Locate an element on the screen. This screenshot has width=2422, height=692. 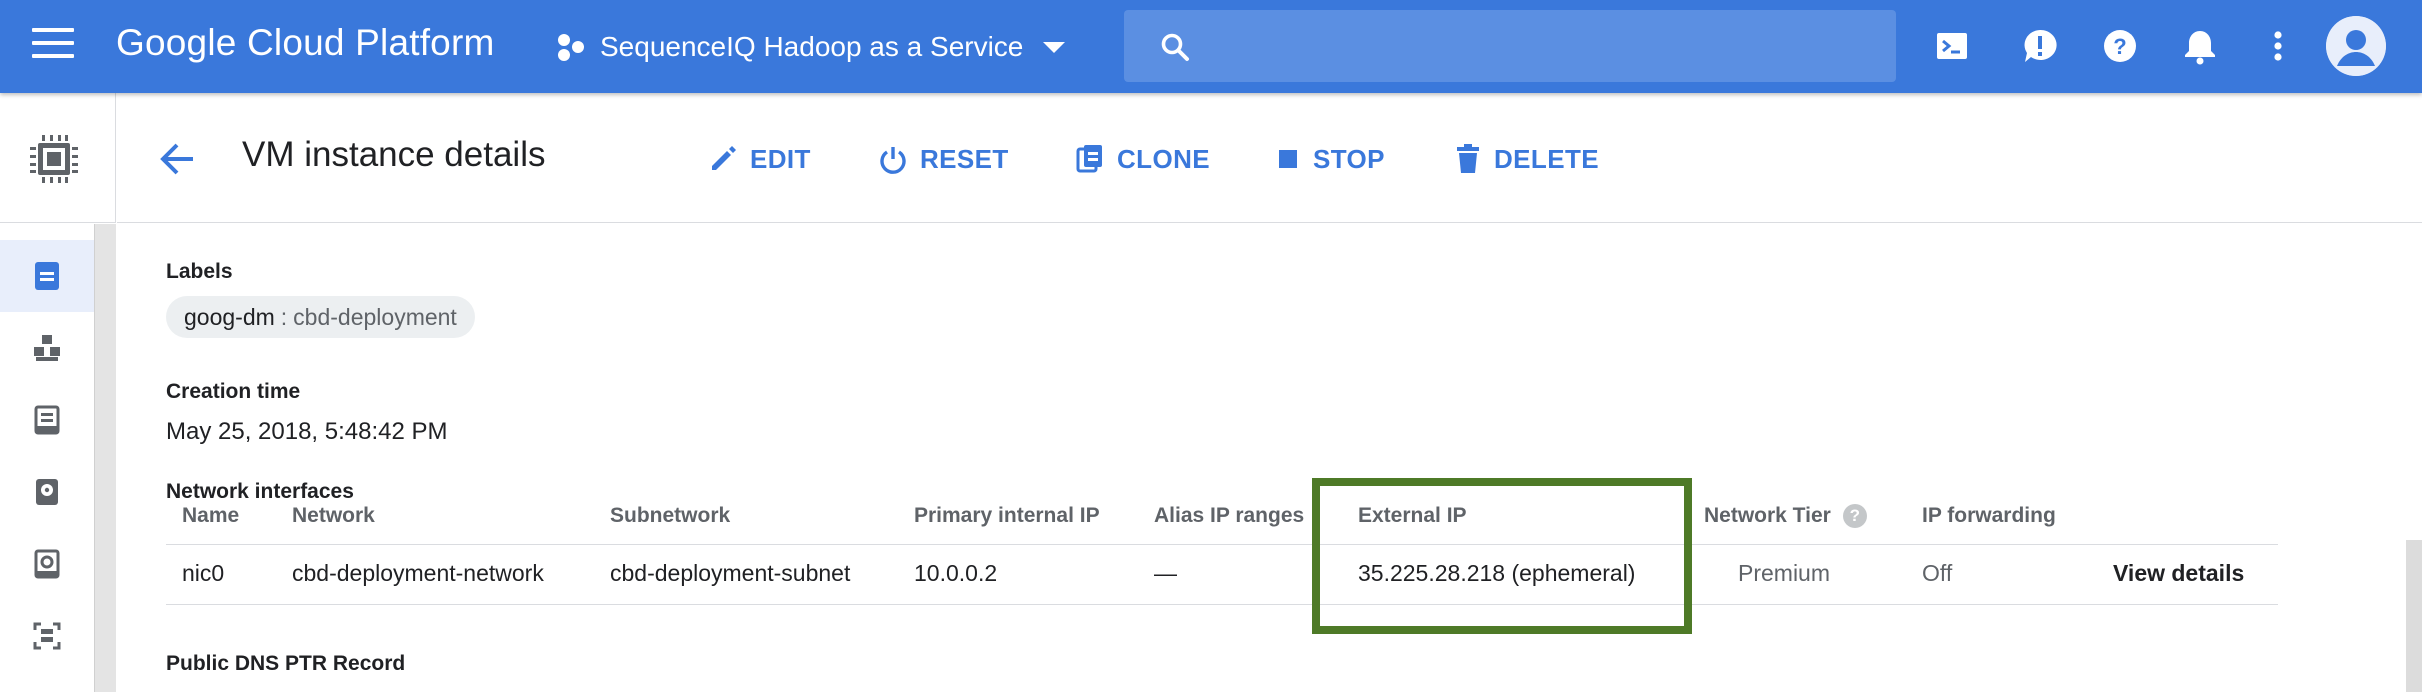
creation-time-value: May 25, 2018, 5:48:42 PM is located at coordinates (307, 431).